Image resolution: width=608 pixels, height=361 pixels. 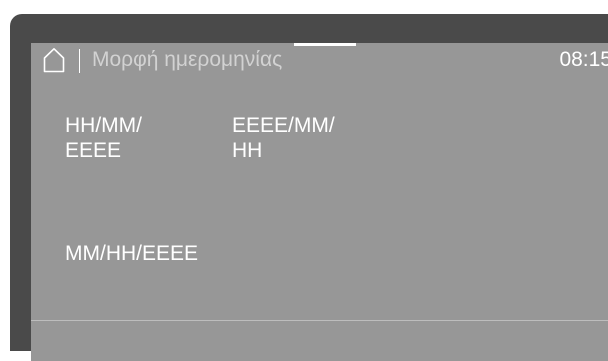 I want to click on date-format-option-mm-dd-yyyy: MM/HH/EEEE, so click(x=165, y=253).